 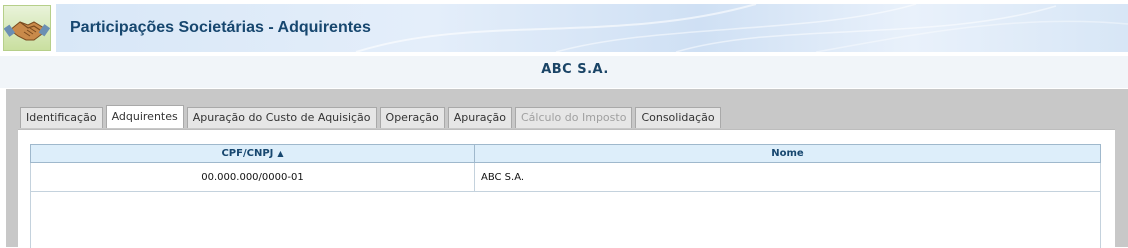 What do you see at coordinates (479, 117) in the screenshot?
I see `tab-apuracao: Apuração` at bounding box center [479, 117].